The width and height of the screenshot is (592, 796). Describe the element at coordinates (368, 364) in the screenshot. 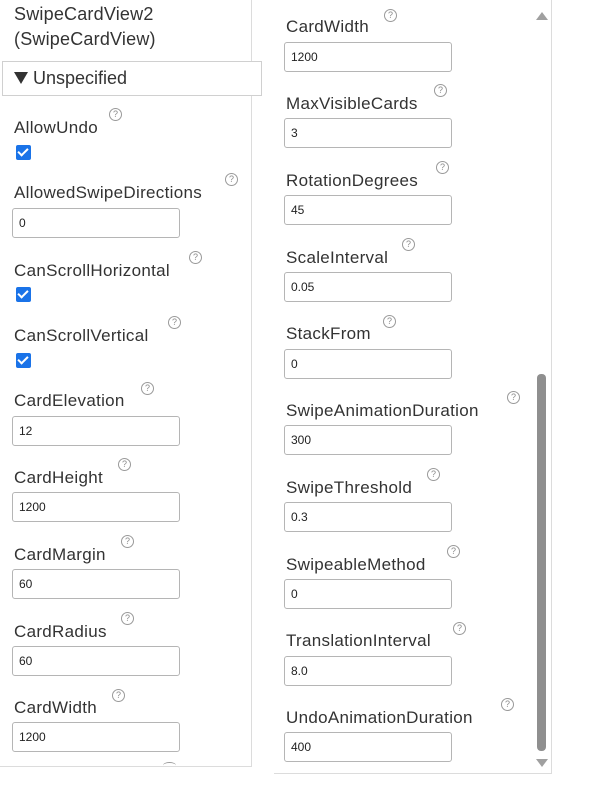

I see `stackfrom-input: 0` at that location.